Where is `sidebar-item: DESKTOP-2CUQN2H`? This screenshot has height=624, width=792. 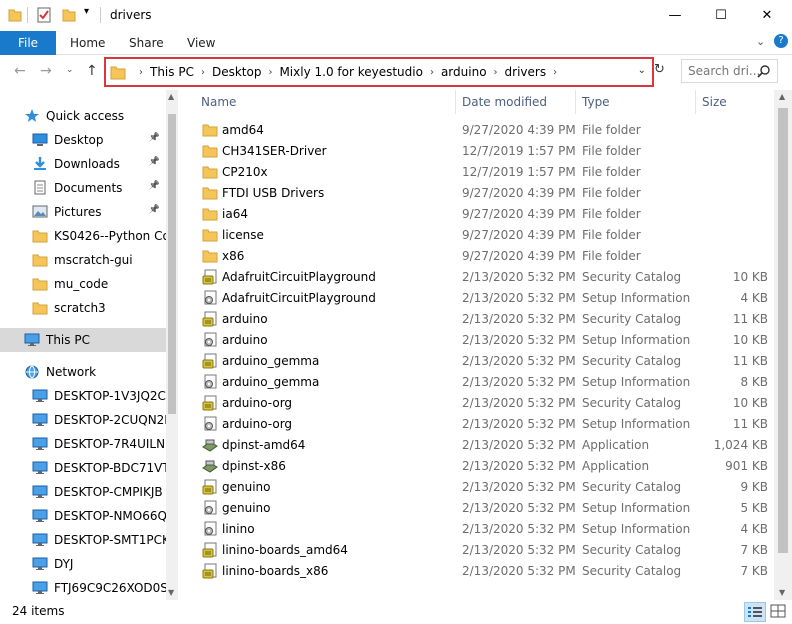 sidebar-item: DESKTOP-2CUQN2H is located at coordinates (83, 420).